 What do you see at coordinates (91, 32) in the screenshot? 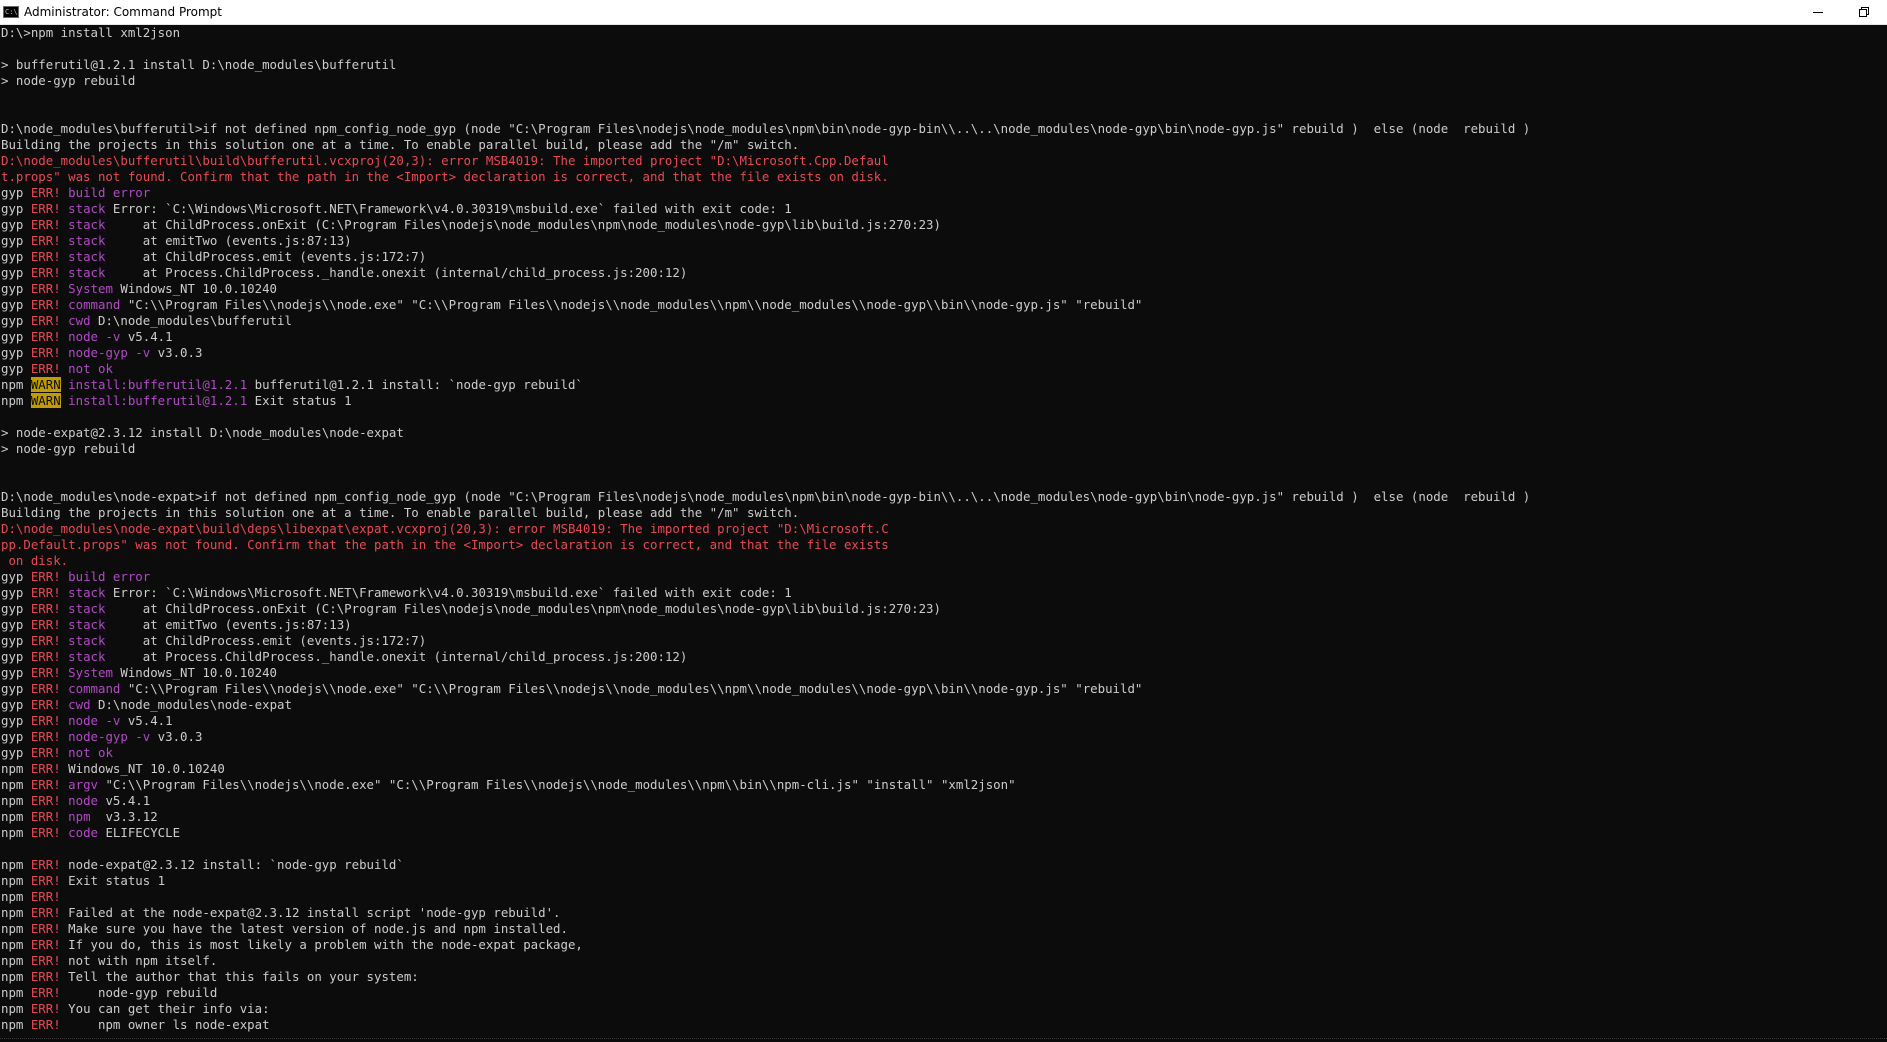
I see `console-text: D:\>npm install xml2json` at bounding box center [91, 32].